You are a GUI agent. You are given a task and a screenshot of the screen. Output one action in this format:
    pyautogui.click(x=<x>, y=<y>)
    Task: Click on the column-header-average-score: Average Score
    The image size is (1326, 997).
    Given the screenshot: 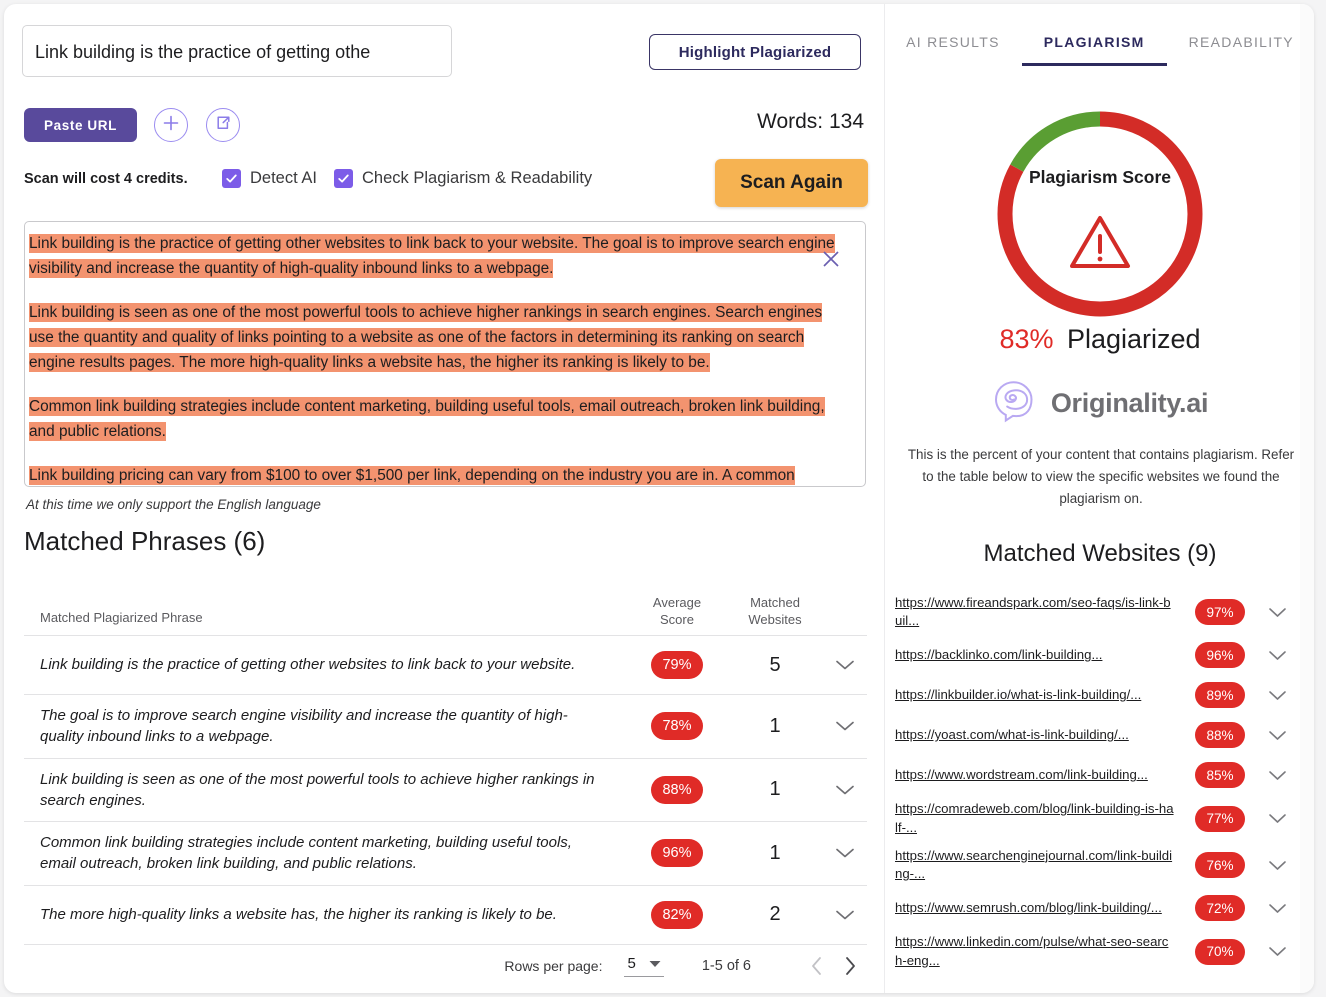 What is the action you would take?
    pyautogui.click(x=677, y=611)
    